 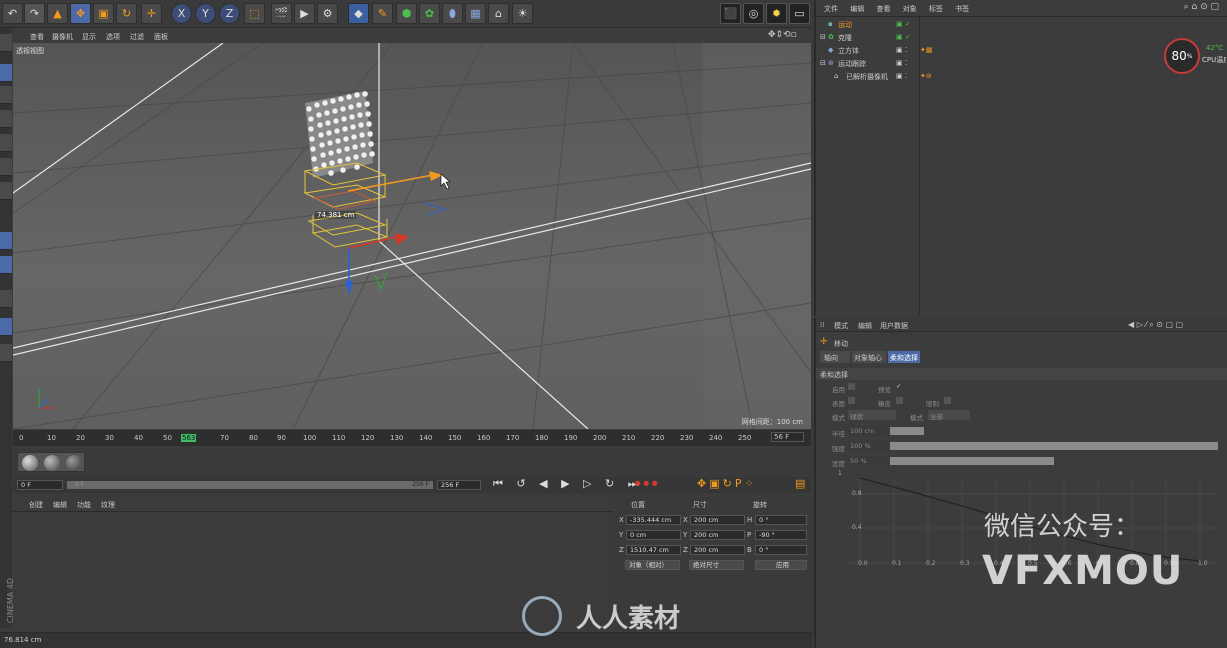 I want to click on undo-icon: ↶, so click(x=12, y=13).